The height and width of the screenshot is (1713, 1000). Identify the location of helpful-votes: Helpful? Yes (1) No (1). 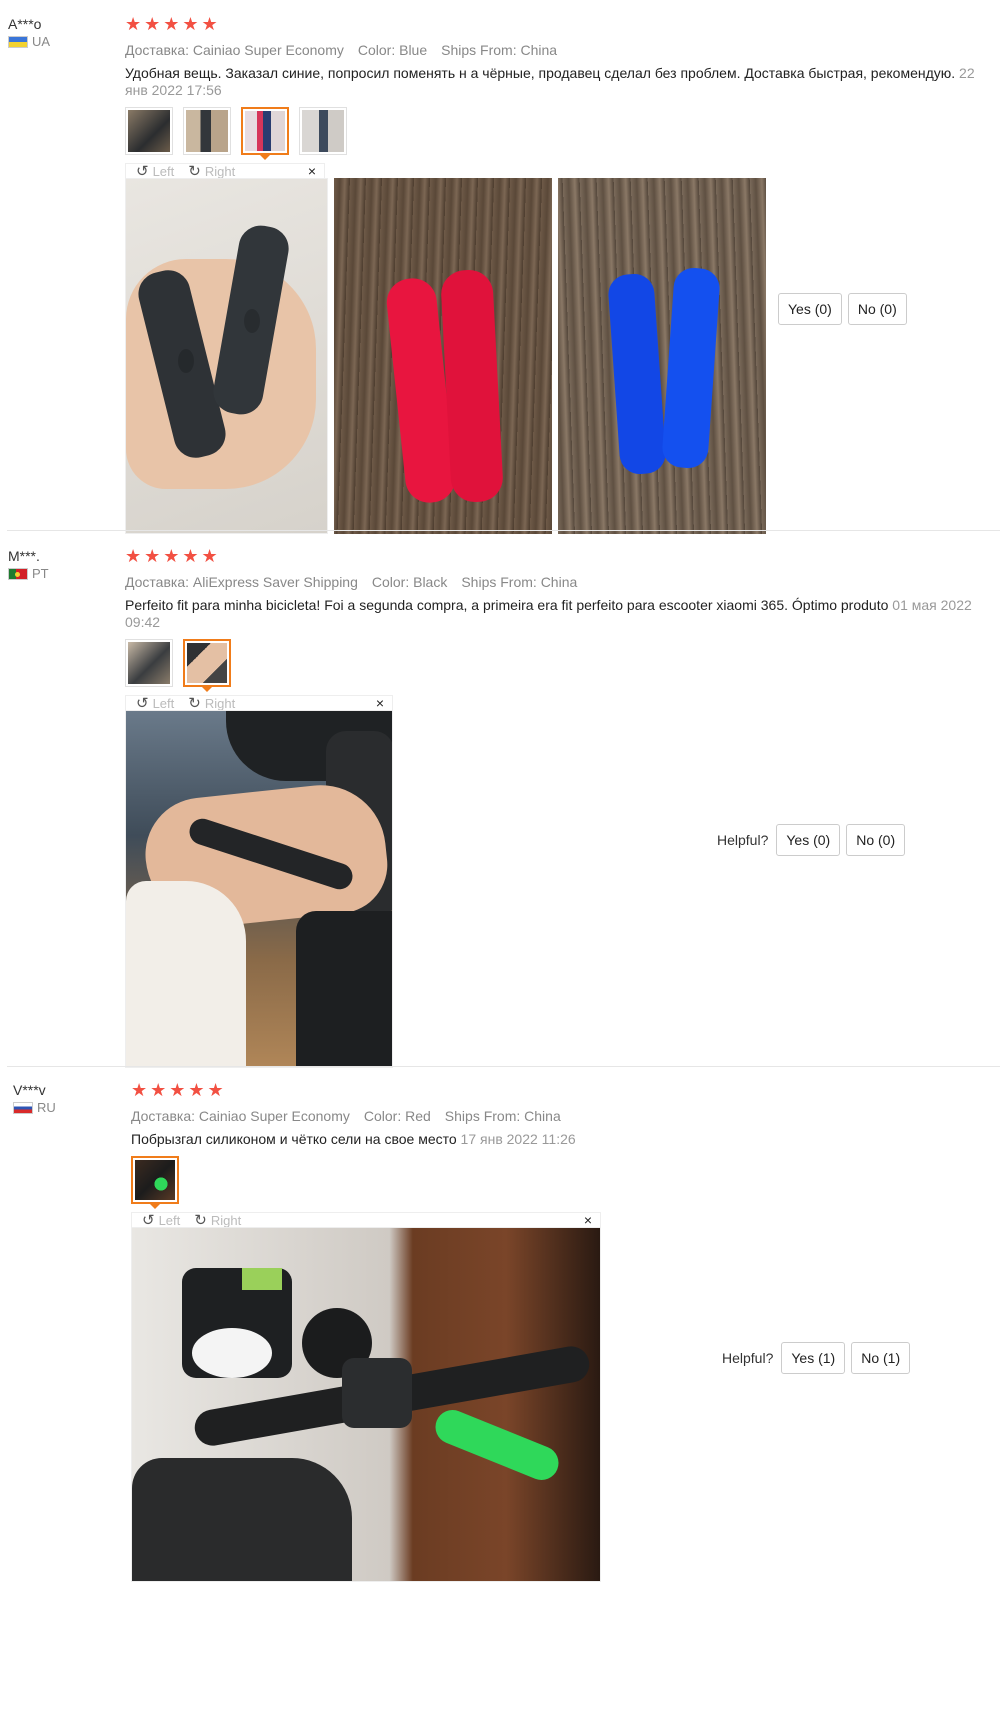
(816, 1358).